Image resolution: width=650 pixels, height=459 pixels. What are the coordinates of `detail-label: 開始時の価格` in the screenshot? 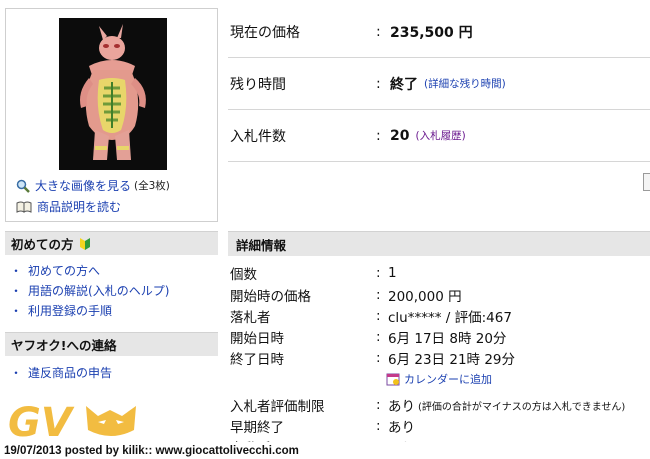 It's located at (270, 297).